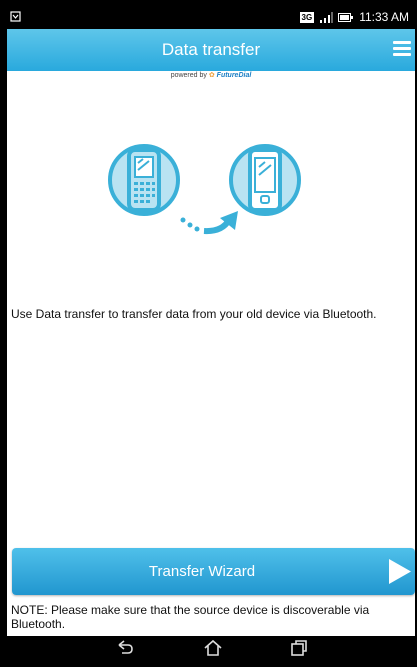 The height and width of the screenshot is (667, 417). I want to click on home-icon, so click(213, 648).